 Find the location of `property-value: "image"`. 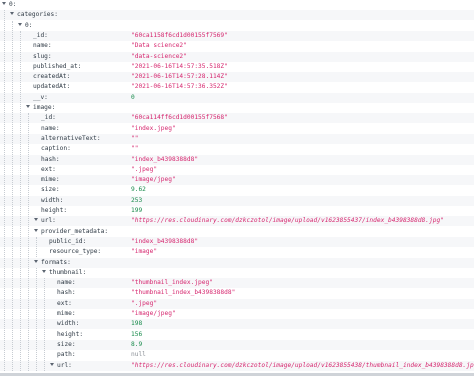

property-value: "image" is located at coordinates (144, 252).